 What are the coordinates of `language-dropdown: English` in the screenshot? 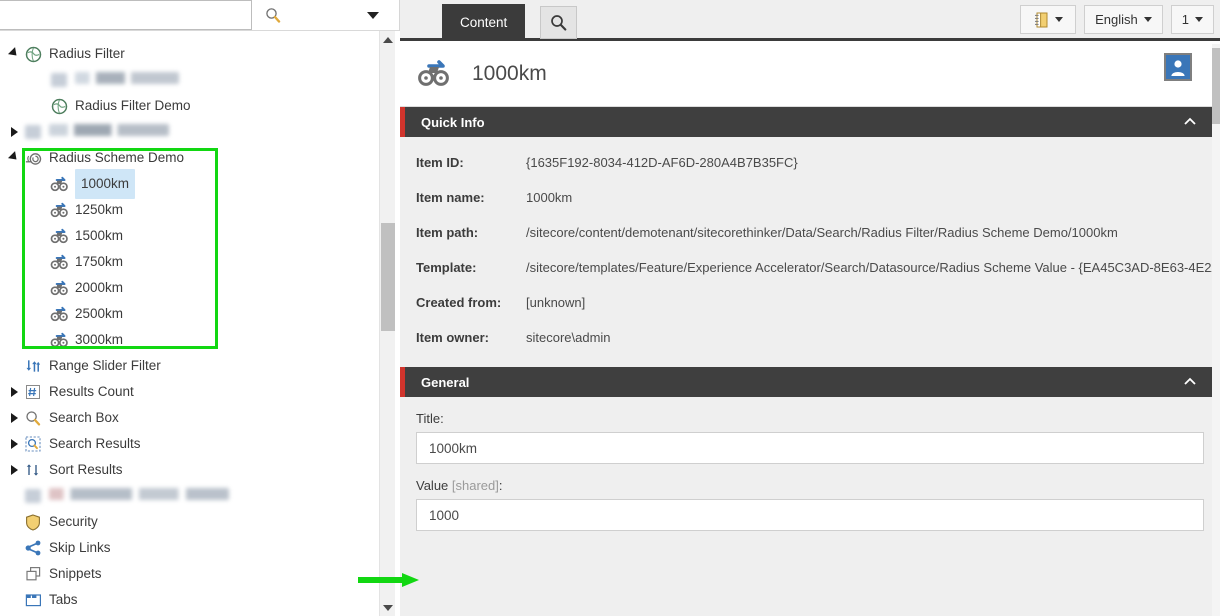 It's located at (1123, 19).